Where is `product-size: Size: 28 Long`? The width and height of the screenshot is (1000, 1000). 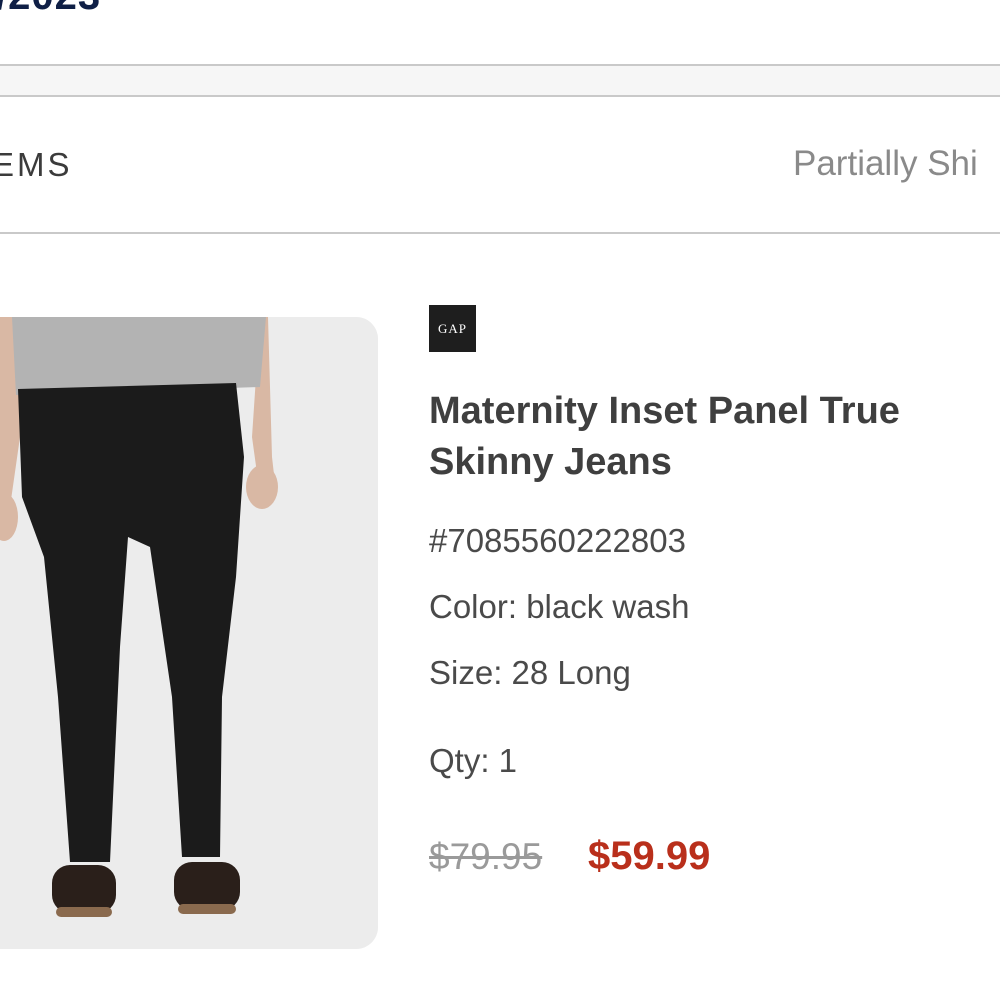
product-size: Size: 28 Long is located at coordinates (530, 672).